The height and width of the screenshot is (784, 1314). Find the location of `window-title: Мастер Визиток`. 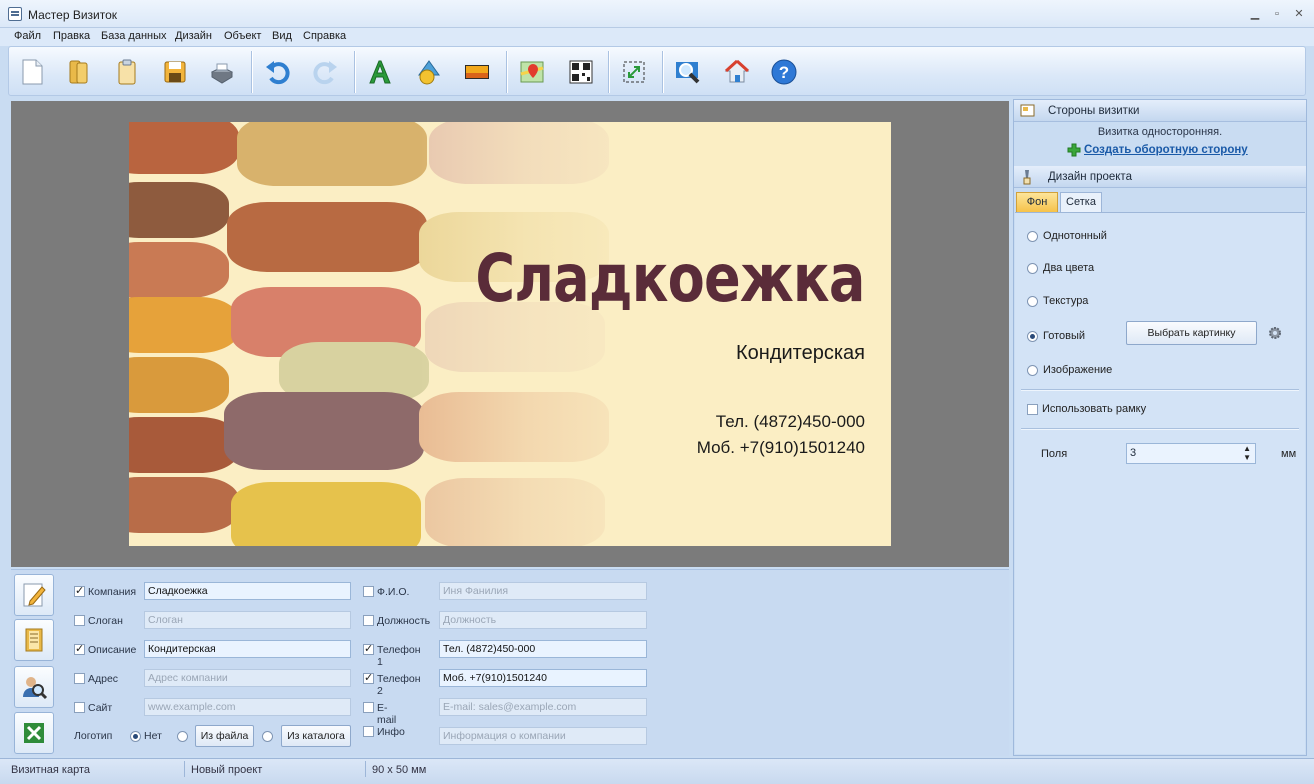

window-title: Мастер Визиток is located at coordinates (73, 15).